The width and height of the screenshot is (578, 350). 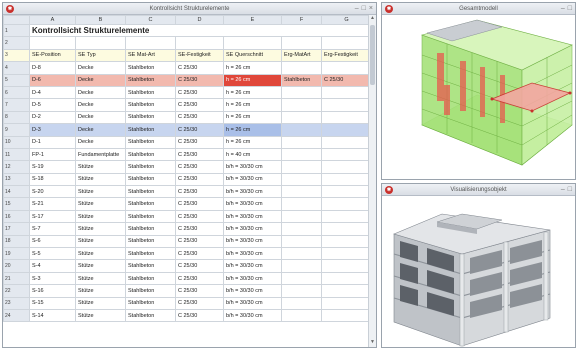 I want to click on row-number: 1, so click(x=16, y=30).